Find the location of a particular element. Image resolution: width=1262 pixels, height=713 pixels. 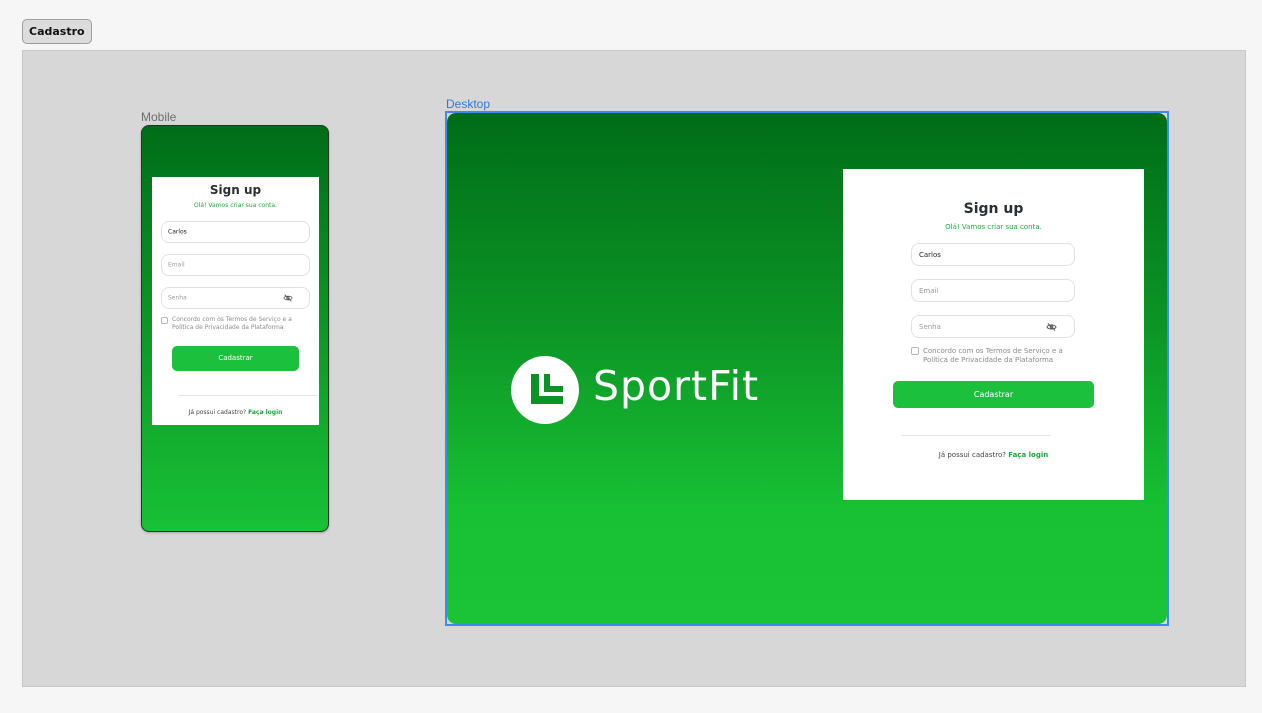

mobile-frame-label: Mobile is located at coordinates (158, 117).